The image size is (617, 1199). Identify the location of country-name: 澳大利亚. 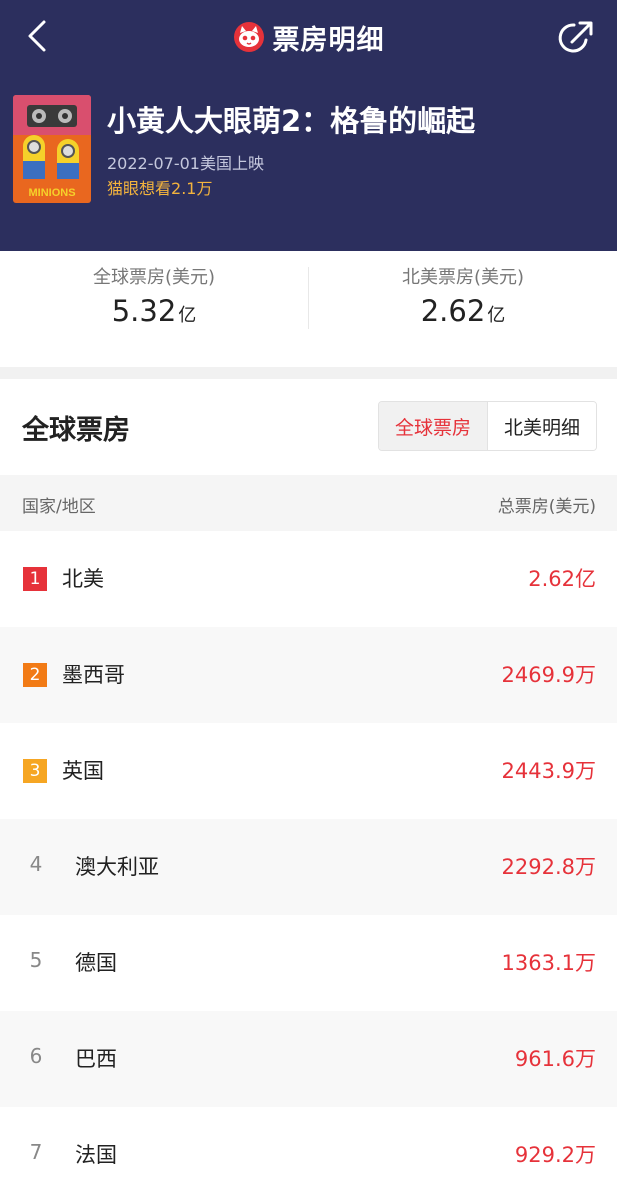
(117, 867).